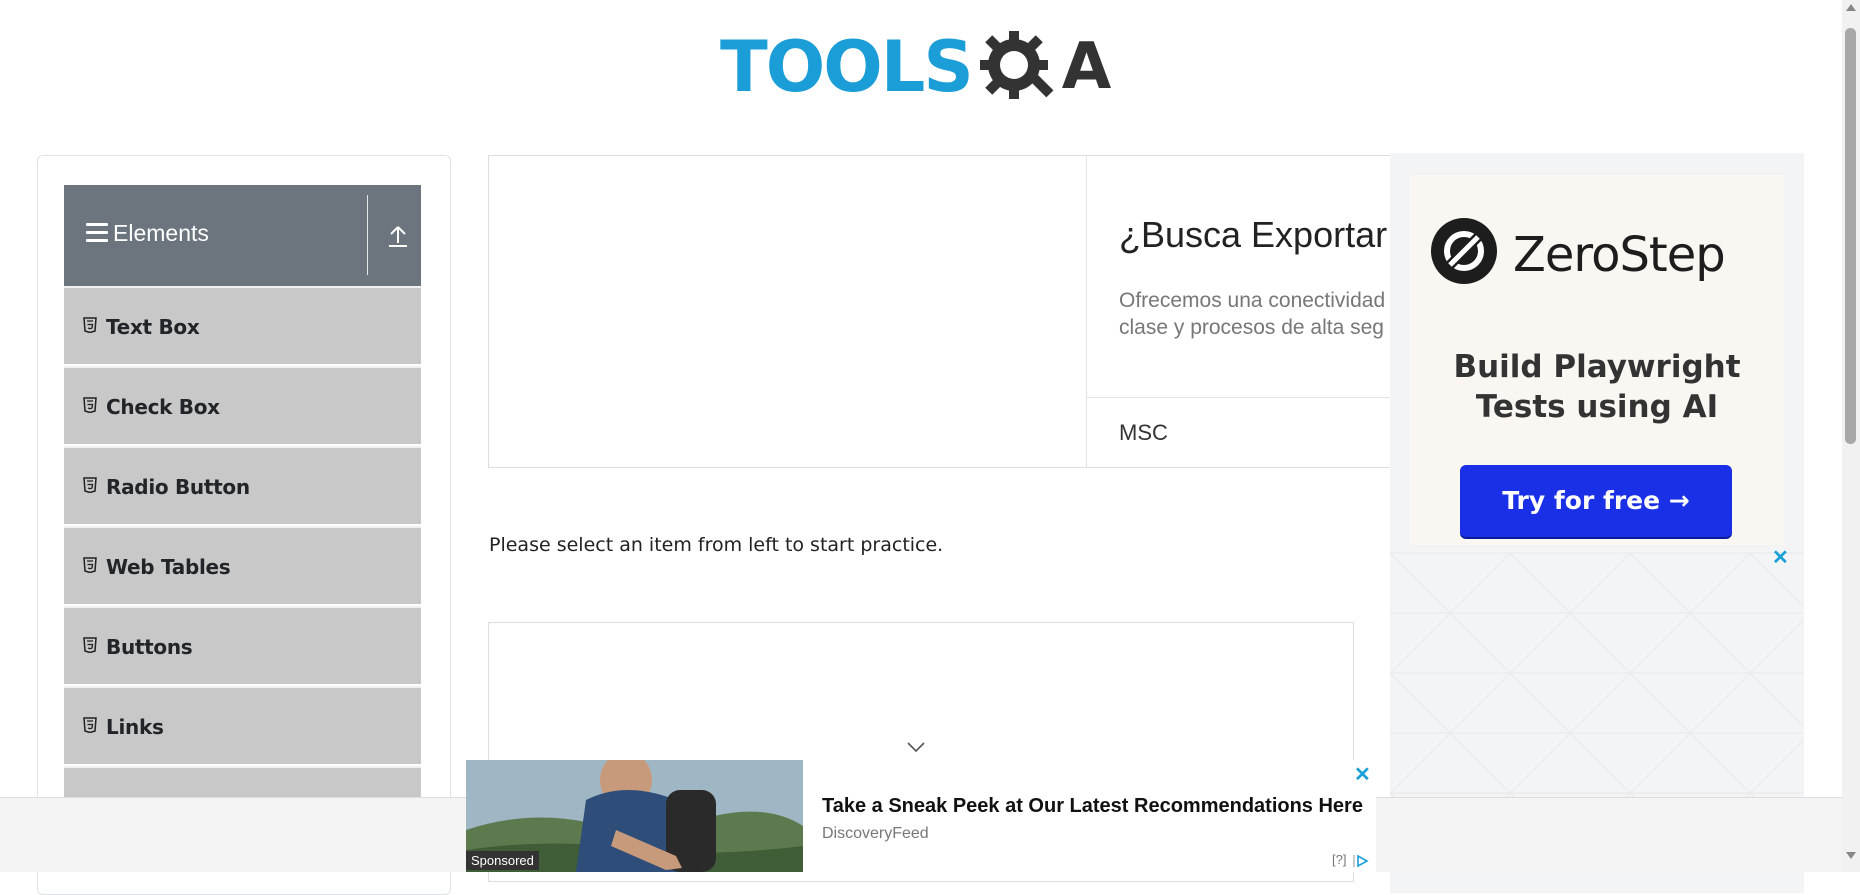 This screenshot has height=895, width=1860. Describe the element at coordinates (367, 235) in the screenshot. I see `header-divider` at that location.